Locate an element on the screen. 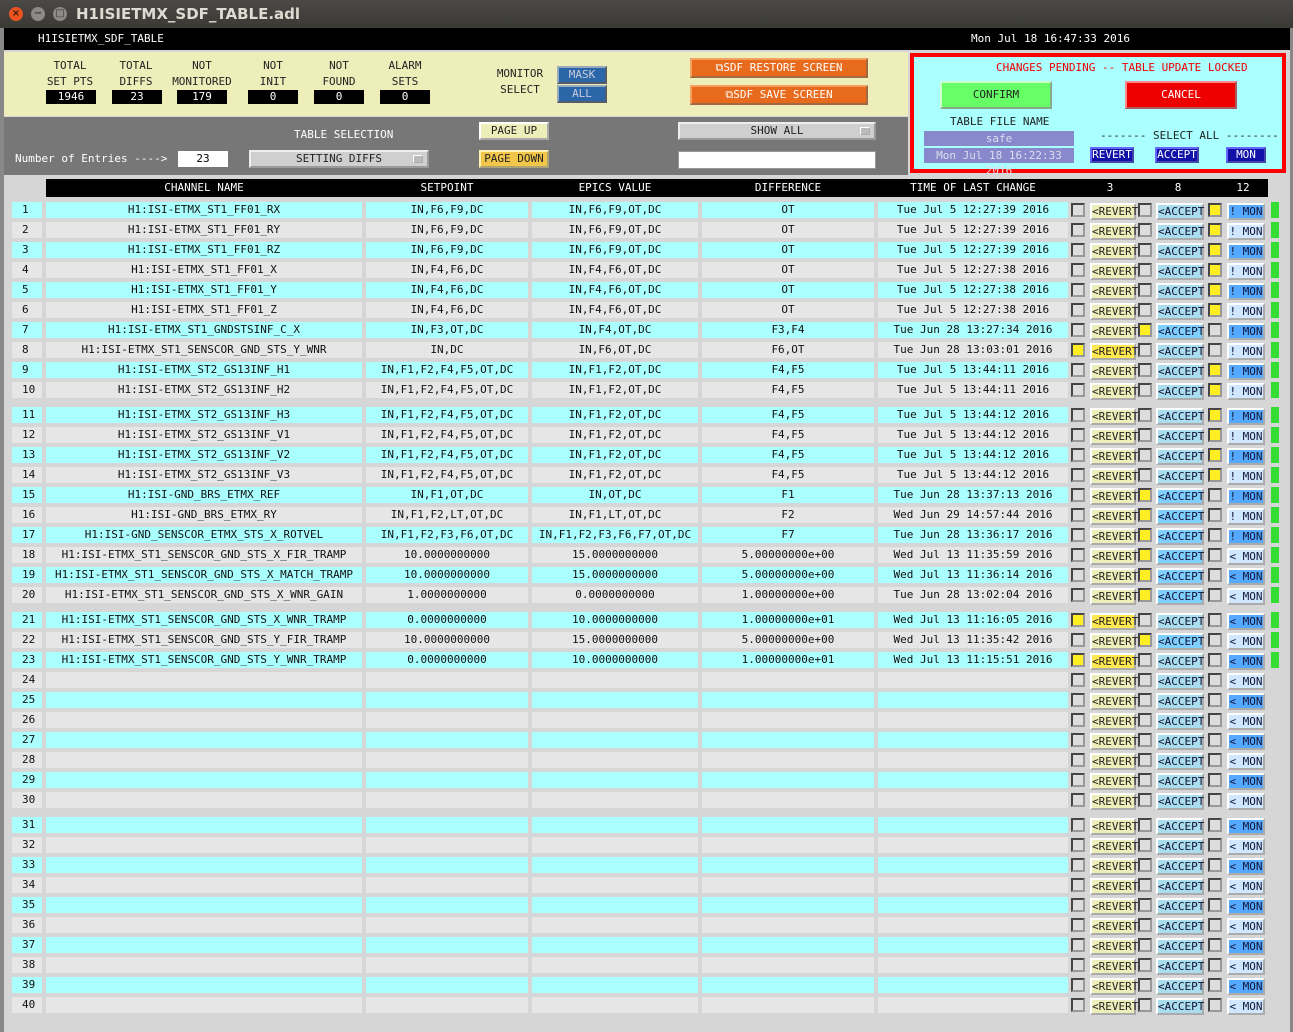  page-up-button: PAGE UP is located at coordinates (514, 131).